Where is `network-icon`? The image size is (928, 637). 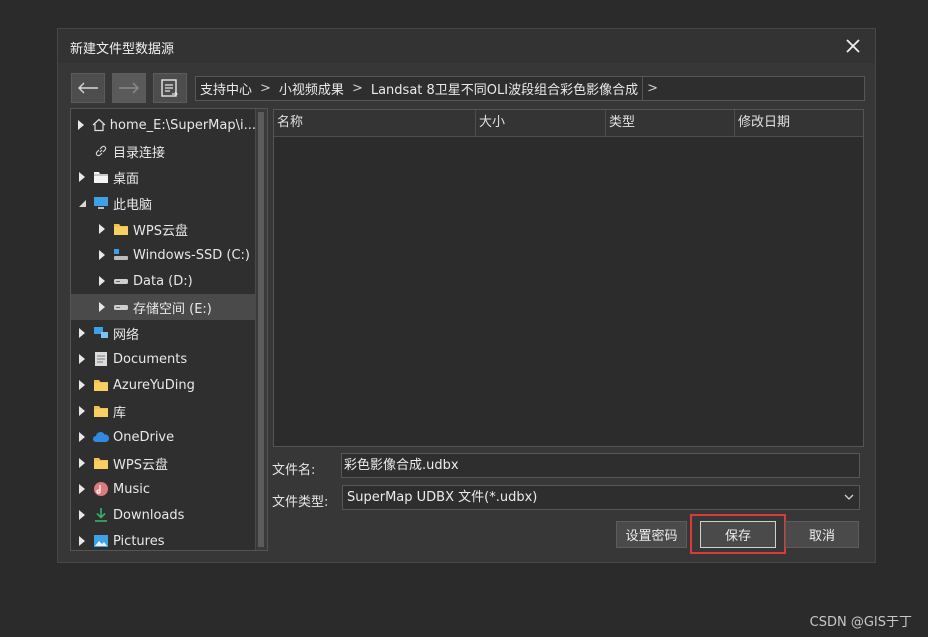
network-icon is located at coordinates (101, 333).